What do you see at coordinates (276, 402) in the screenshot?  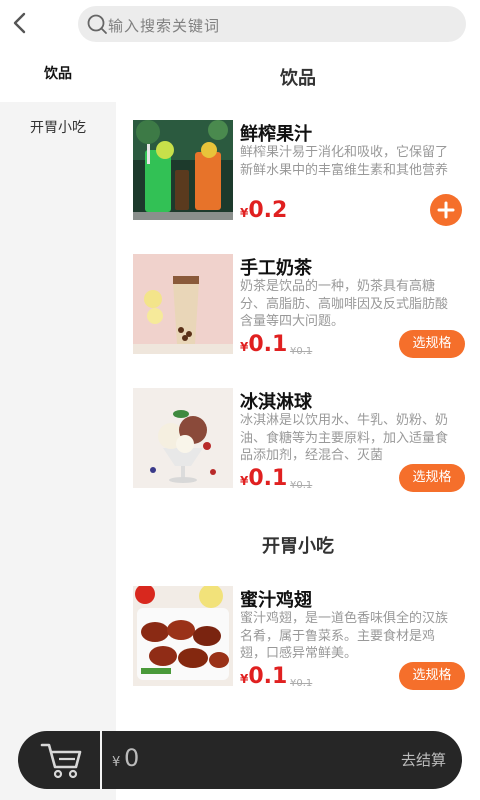 I see `product-name: 冰淇淋球` at bounding box center [276, 402].